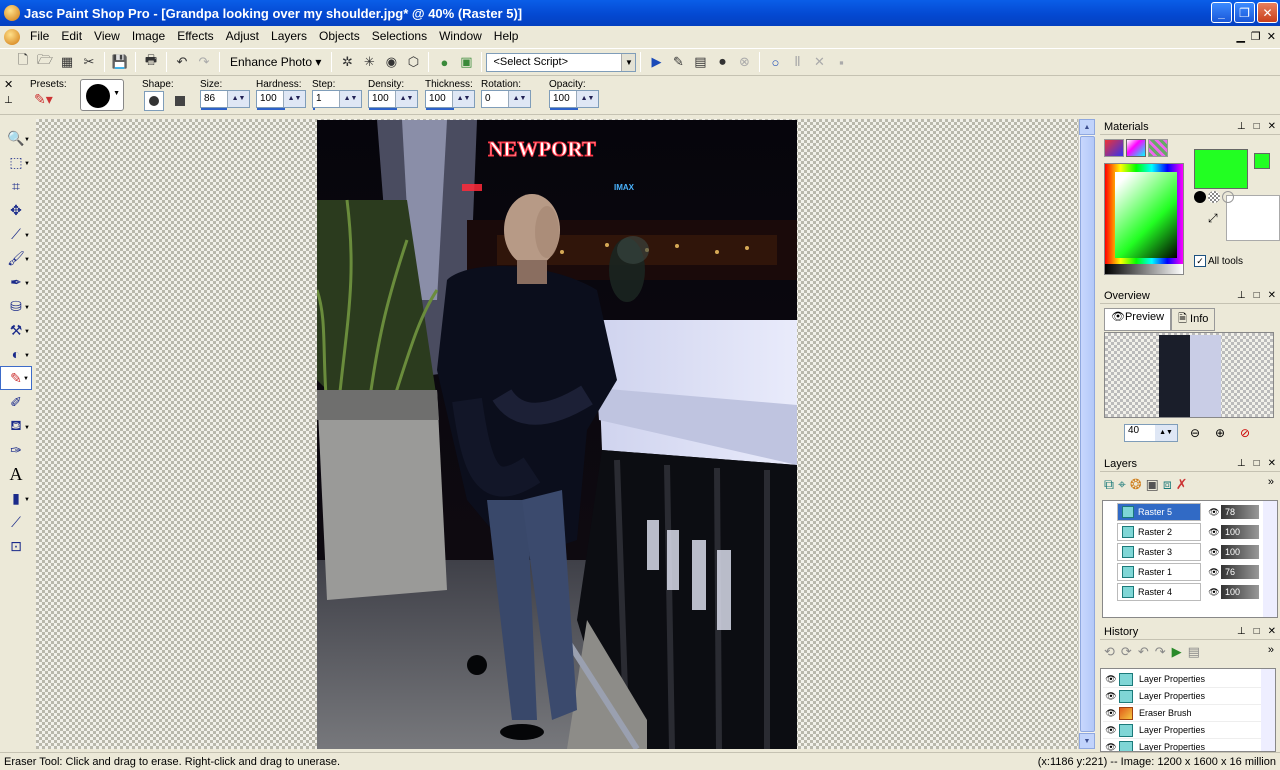 The image size is (1280, 770). Describe the element at coordinates (1136, 484) in the screenshot. I see `new-adjustment-layer-icon: ❂` at that location.